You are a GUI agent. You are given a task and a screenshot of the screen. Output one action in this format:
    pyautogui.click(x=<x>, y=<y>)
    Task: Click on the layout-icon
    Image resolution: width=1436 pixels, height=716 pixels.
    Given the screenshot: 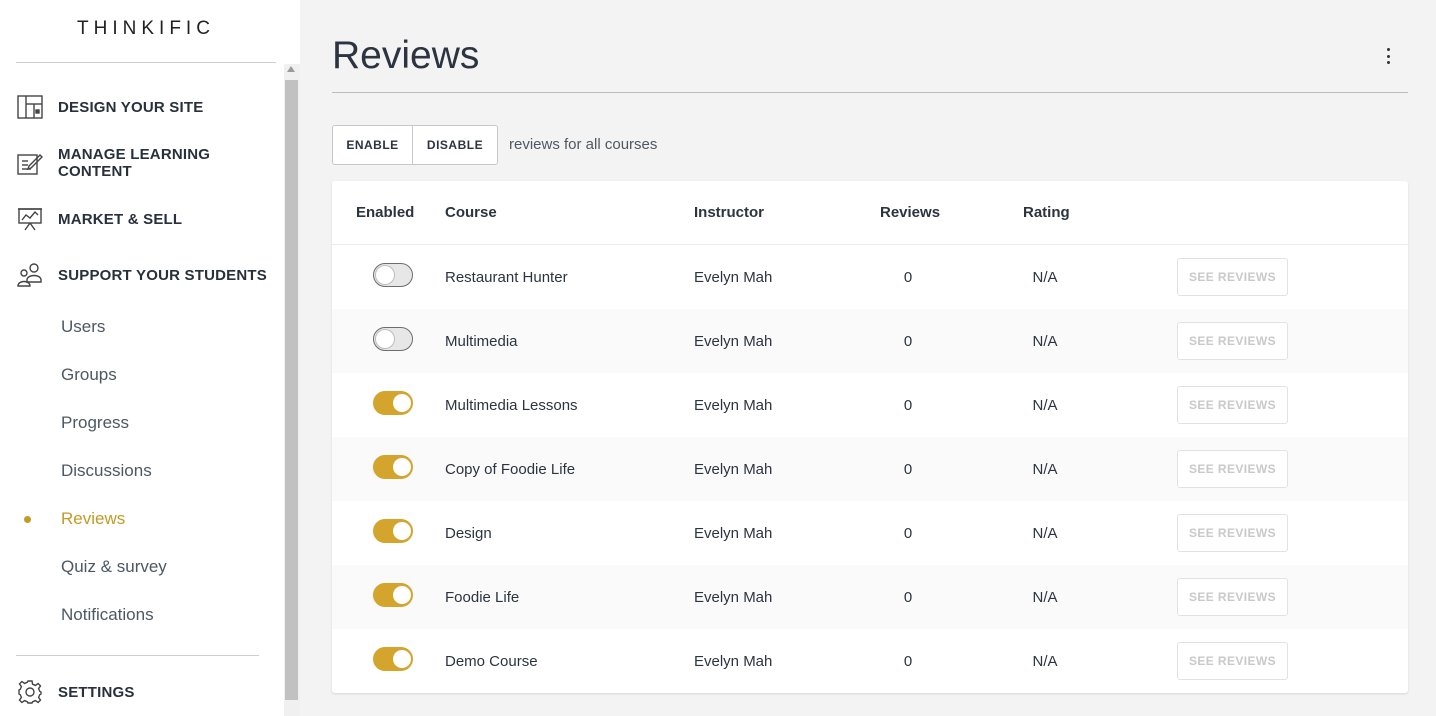 What is the action you would take?
    pyautogui.click(x=30, y=107)
    